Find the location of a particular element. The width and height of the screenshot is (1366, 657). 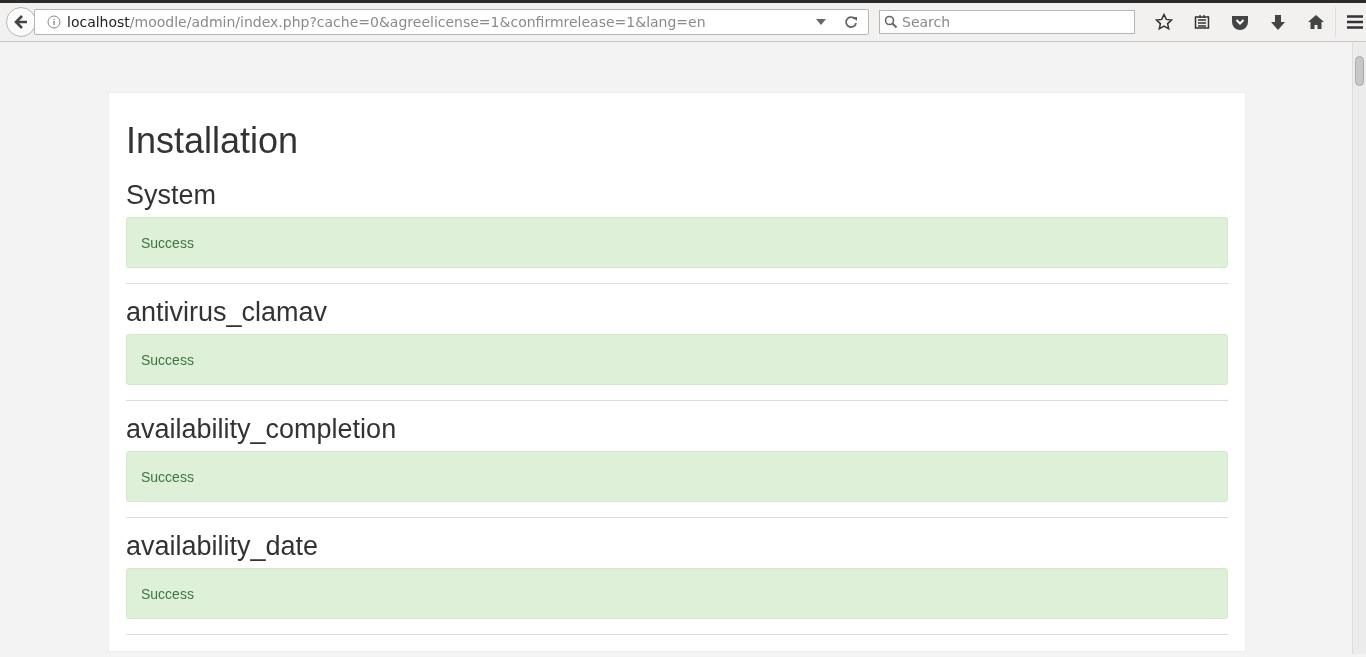

url-text: localhost/moodle/admin/index.php?cache=0&agreelicense=1&confirmrelease=1&lang=en is located at coordinates (387, 22).